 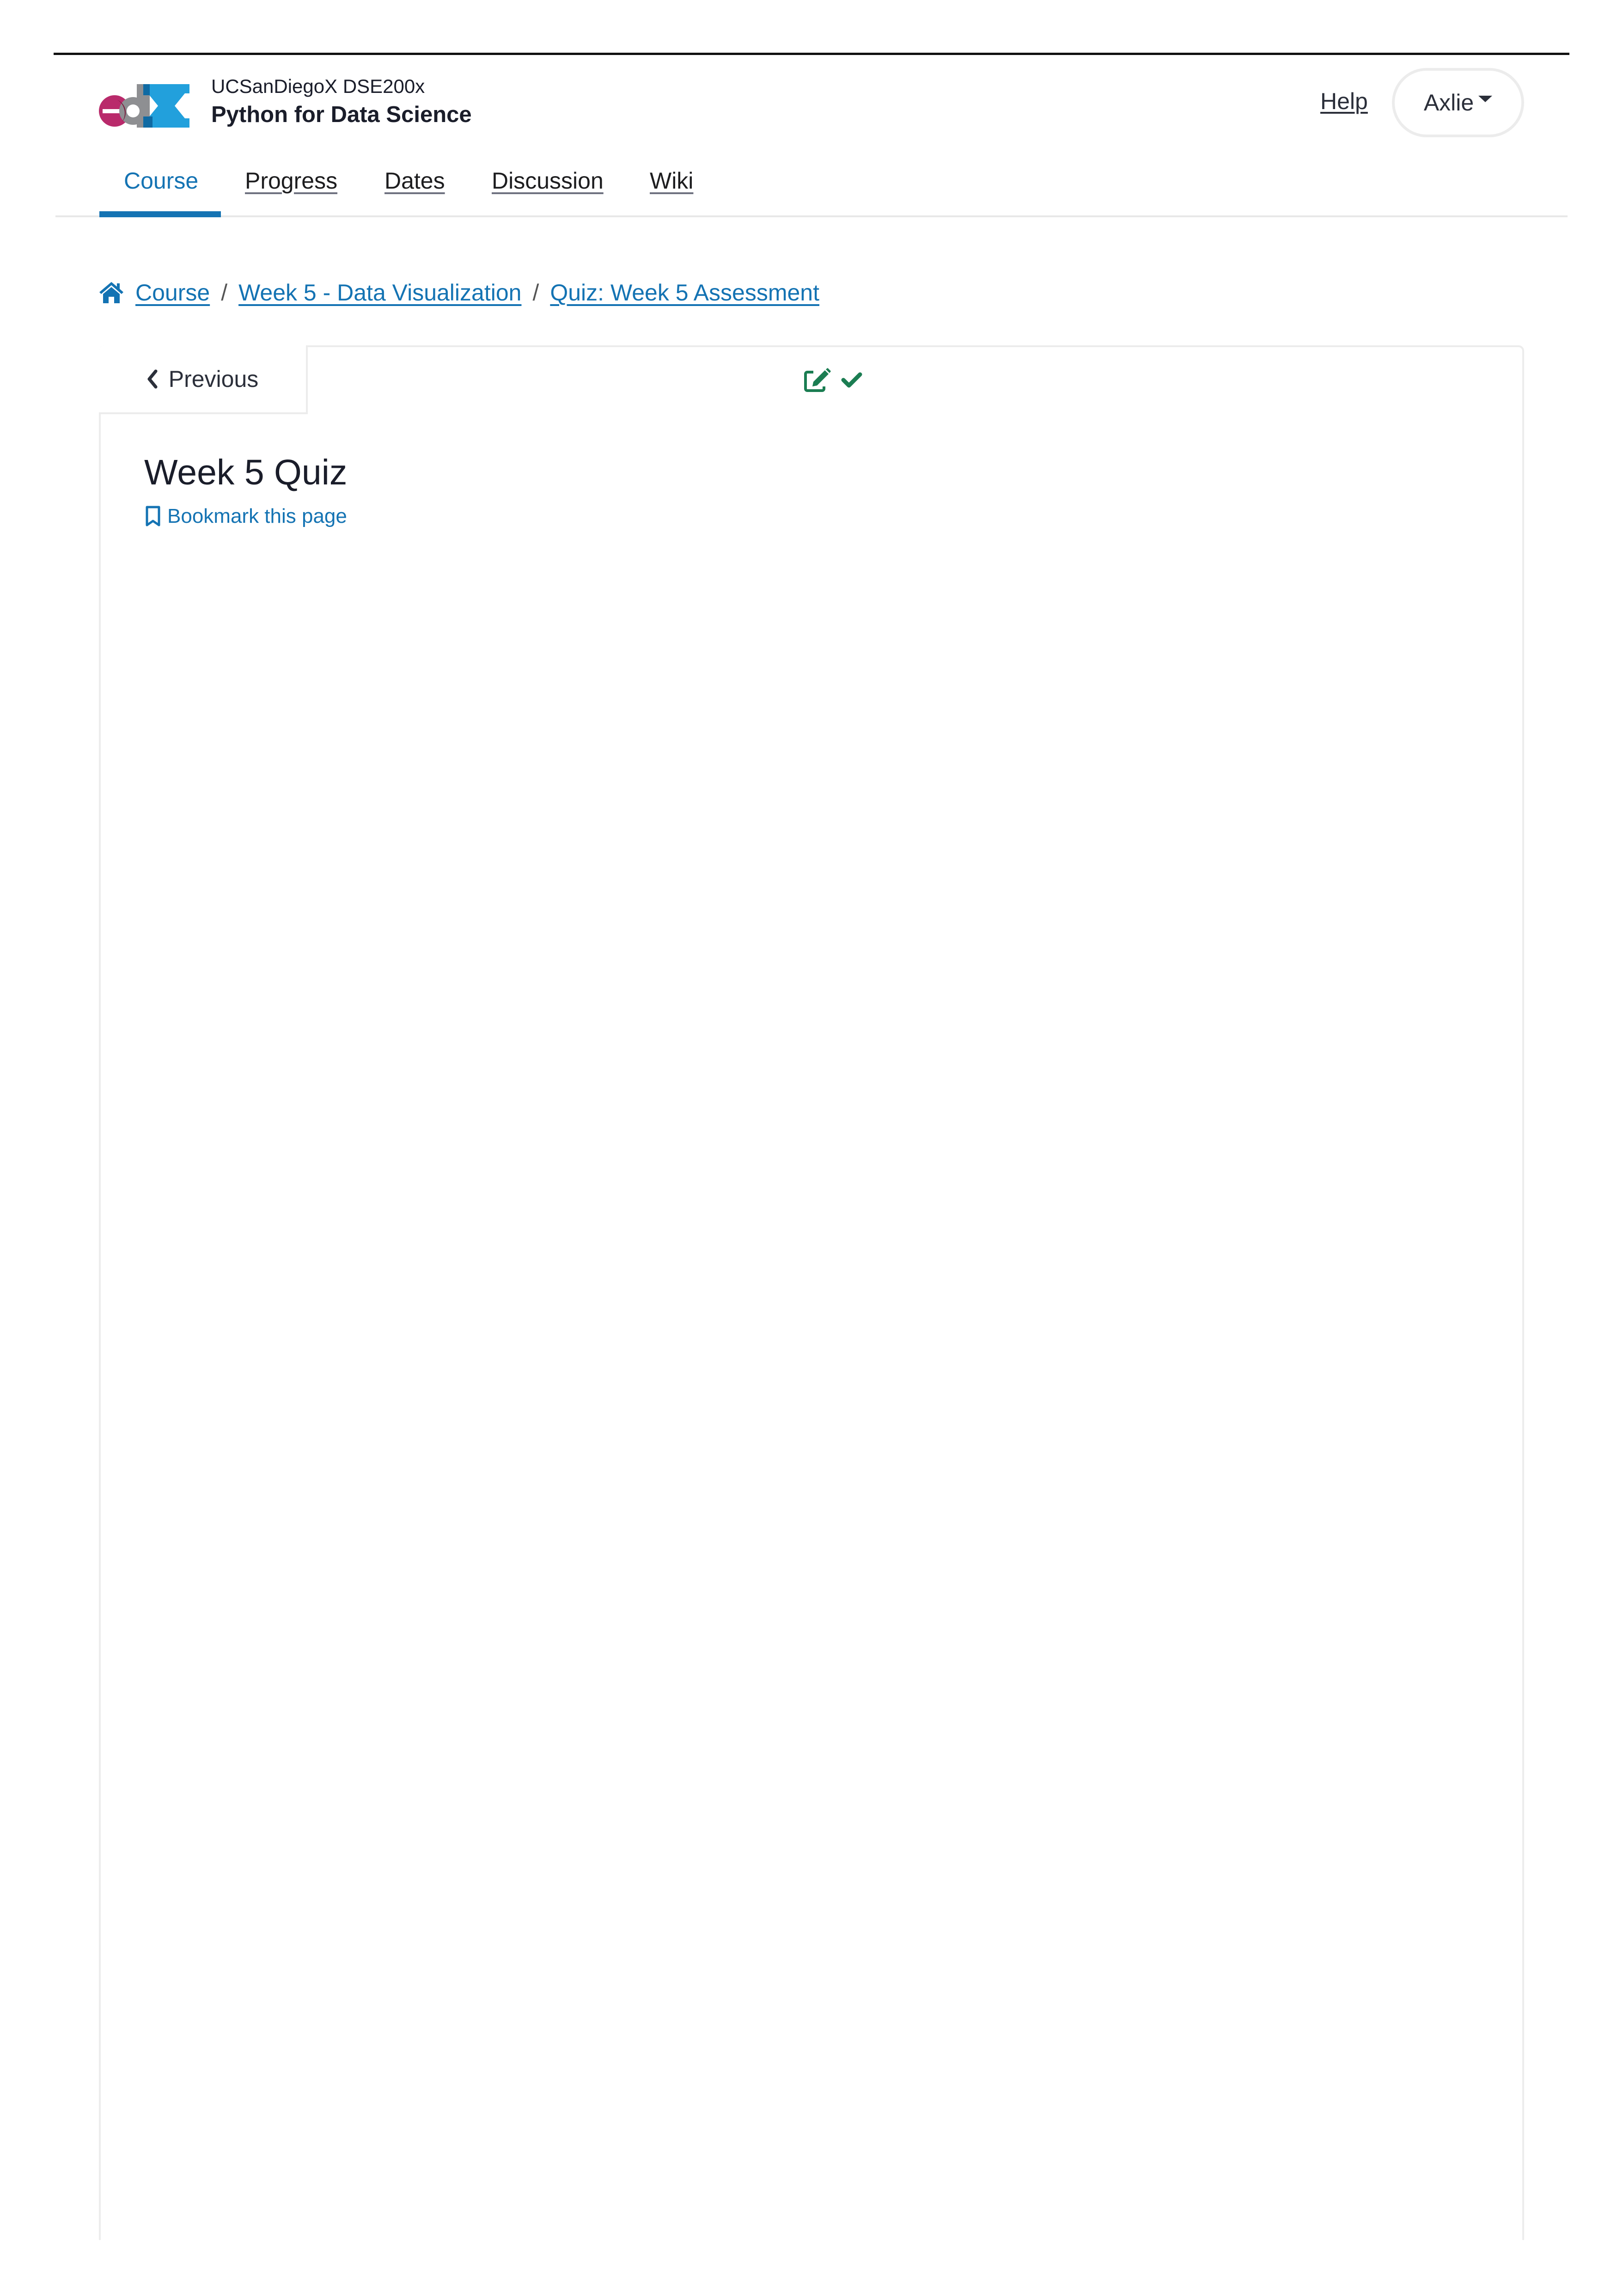 What do you see at coordinates (257, 516) in the screenshot?
I see `bookmark-label: Bookmark this page` at bounding box center [257, 516].